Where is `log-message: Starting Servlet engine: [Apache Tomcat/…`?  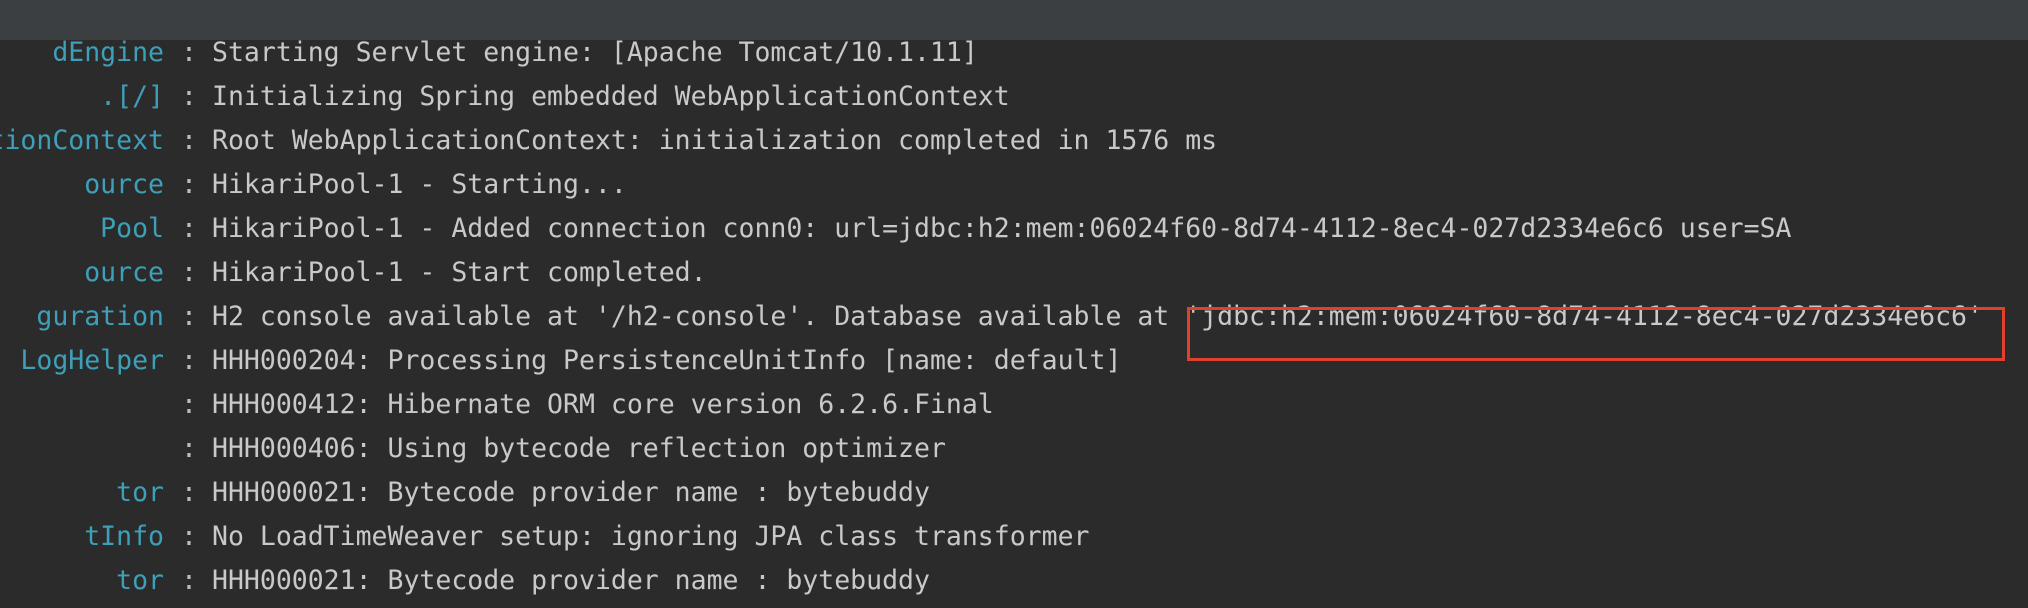 log-message: Starting Servlet engine: [Apache Tomcat/… is located at coordinates (595, 52).